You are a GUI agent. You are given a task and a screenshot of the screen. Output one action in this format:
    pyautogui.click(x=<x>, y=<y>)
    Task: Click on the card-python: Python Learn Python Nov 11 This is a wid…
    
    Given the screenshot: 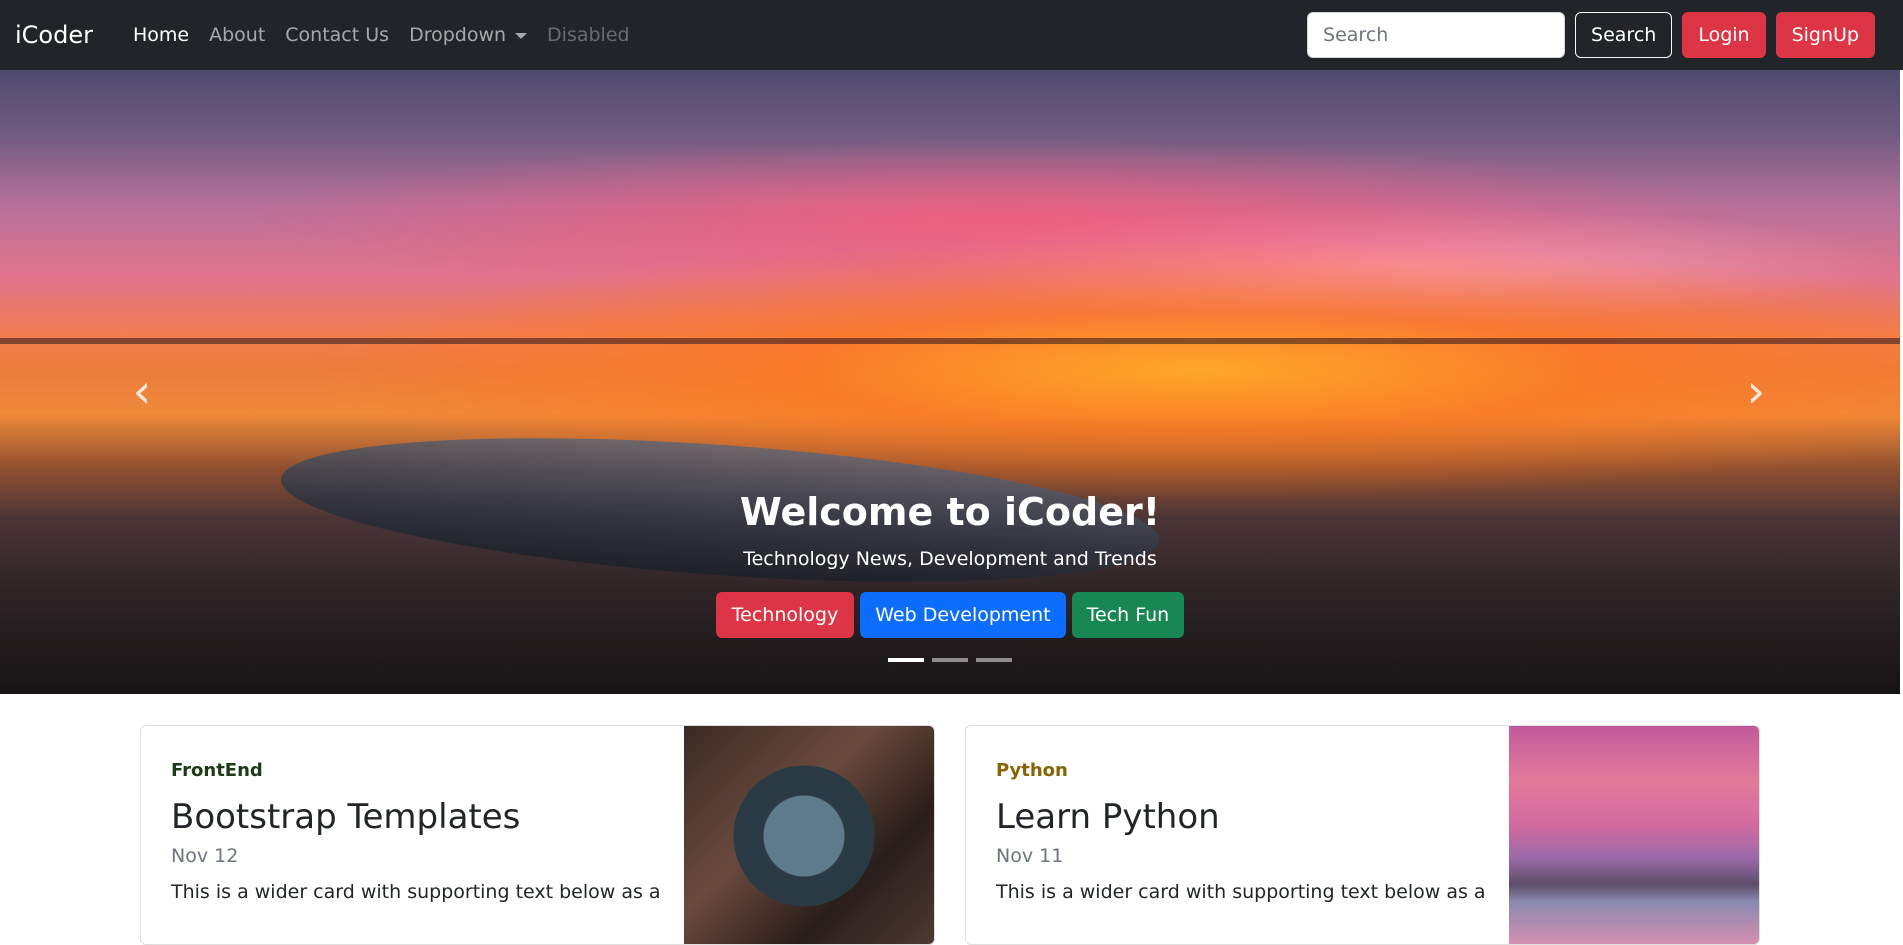 What is the action you would take?
    pyautogui.click(x=1362, y=835)
    